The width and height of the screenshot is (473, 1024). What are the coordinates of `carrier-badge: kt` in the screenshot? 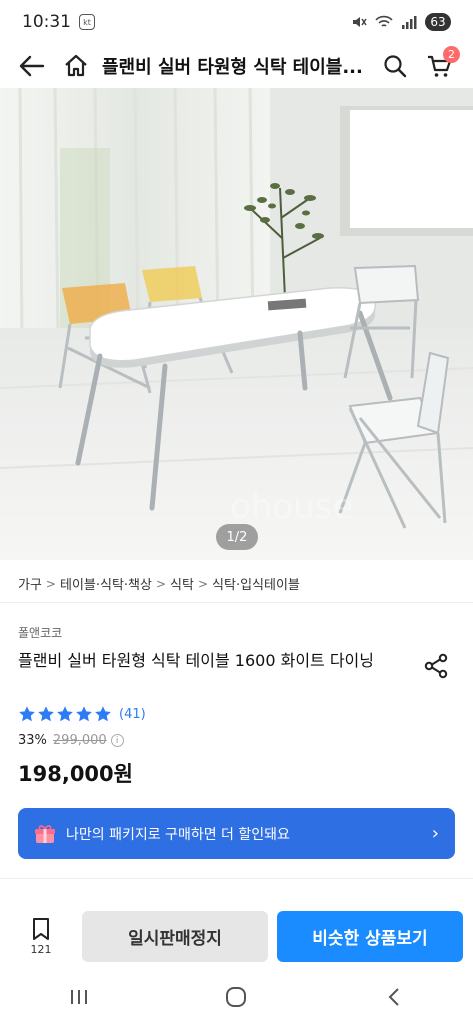 It's located at (87, 22).